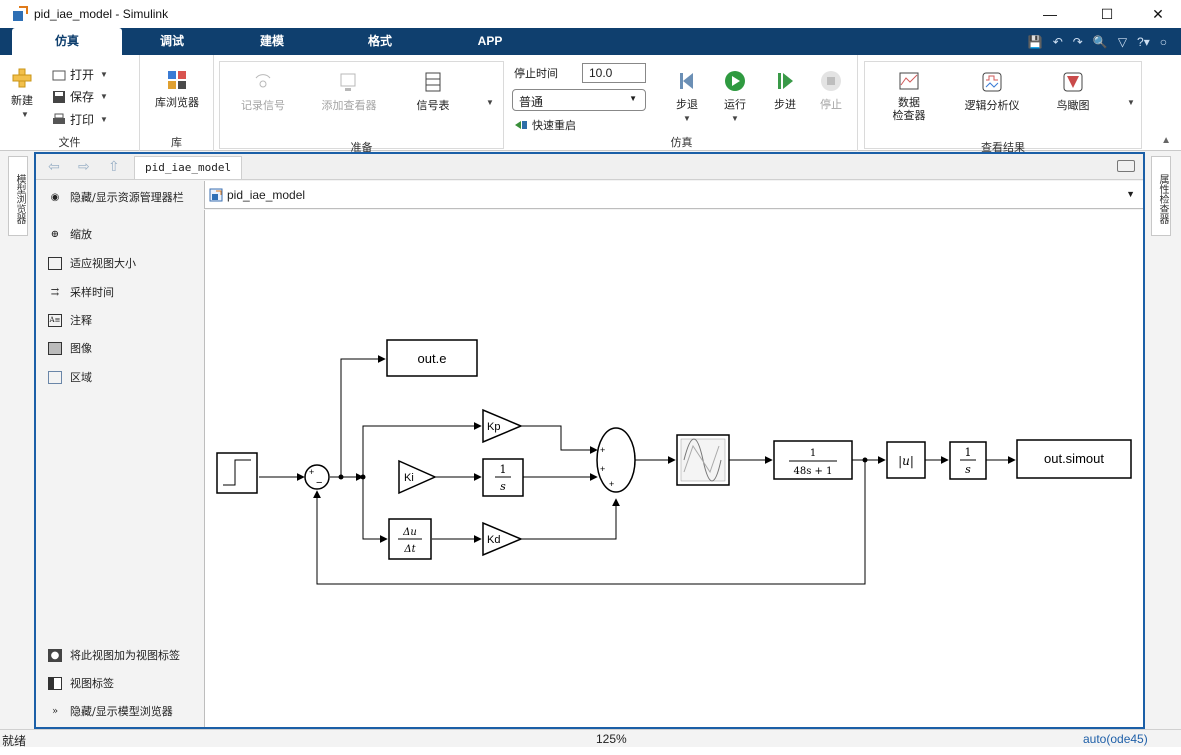  Describe the element at coordinates (417, 477) in the screenshot. I see `ki-gain-block: Ki` at that location.